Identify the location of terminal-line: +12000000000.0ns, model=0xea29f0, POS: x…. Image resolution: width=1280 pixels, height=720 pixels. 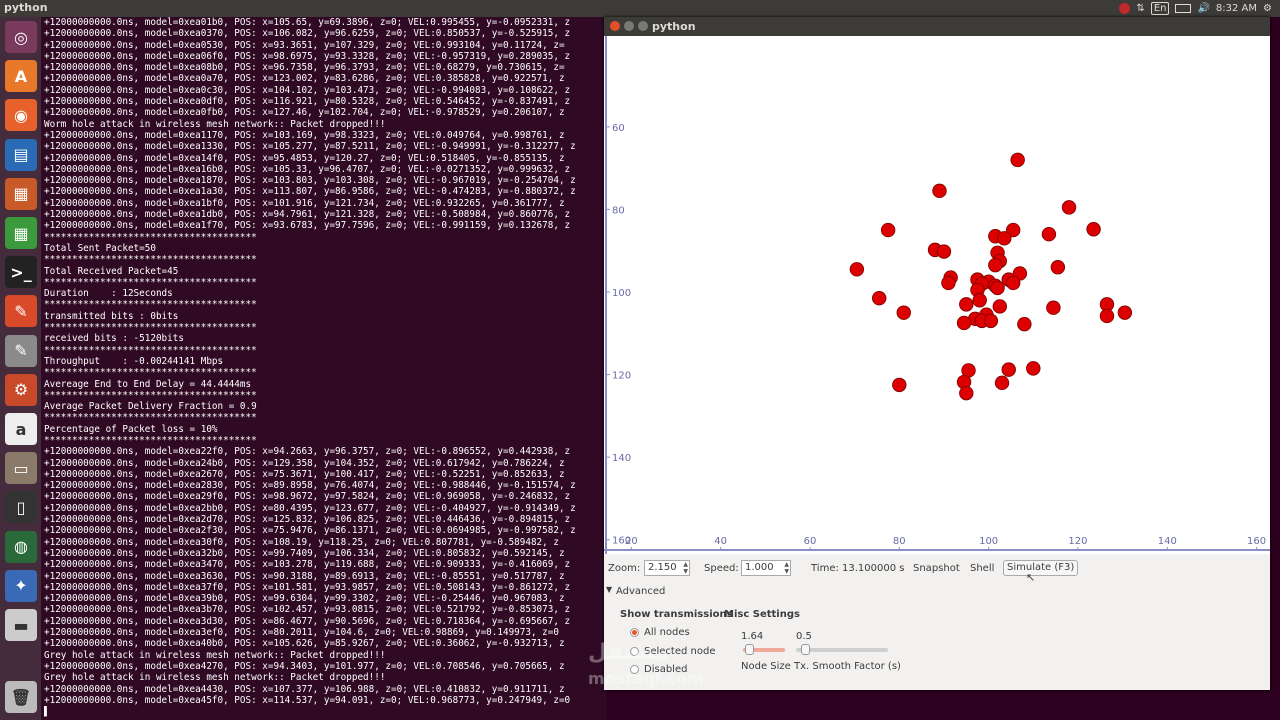
(307, 497).